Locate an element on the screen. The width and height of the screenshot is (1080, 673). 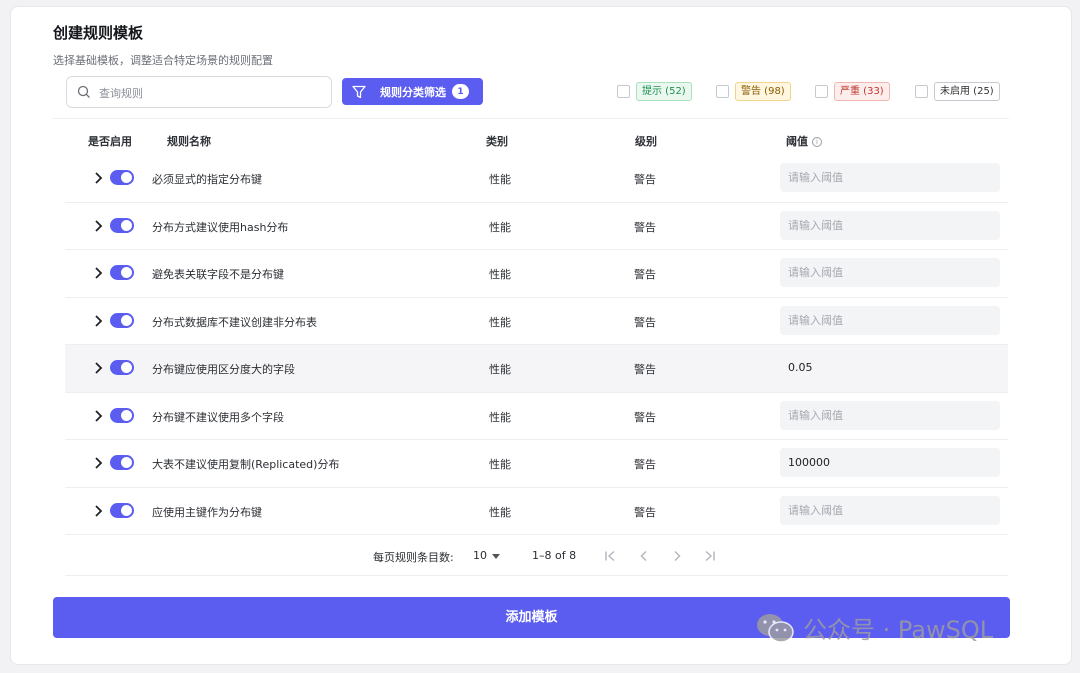
prev-page-icon is located at coordinates (644, 556).